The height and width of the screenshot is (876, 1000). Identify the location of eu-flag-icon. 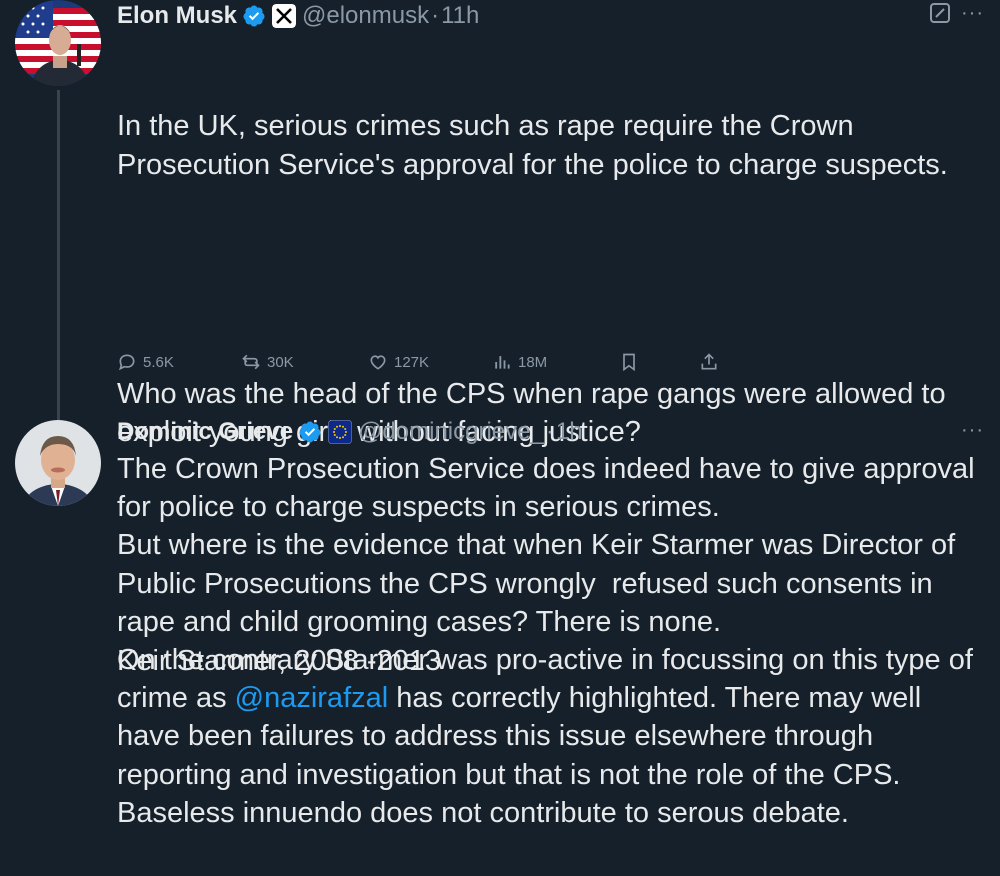
(340, 432).